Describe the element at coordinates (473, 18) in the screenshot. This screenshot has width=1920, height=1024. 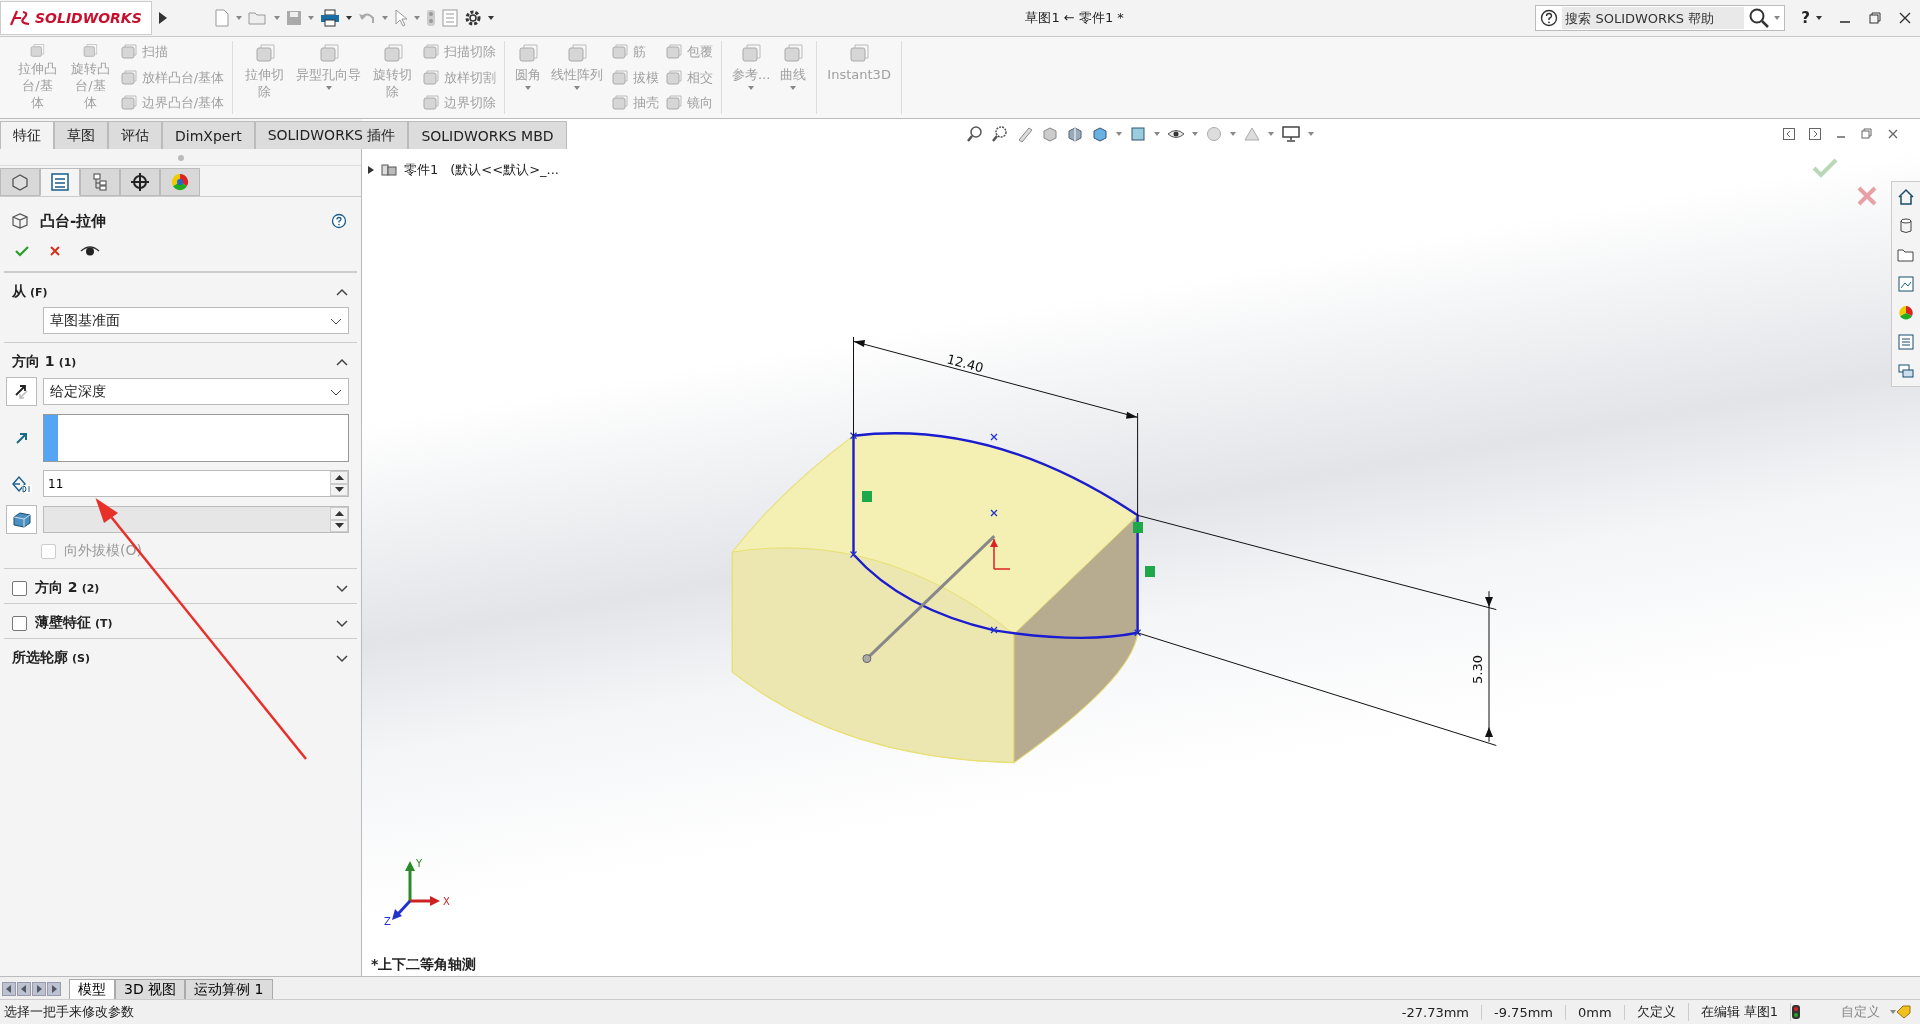
I see `gear-icon` at that location.